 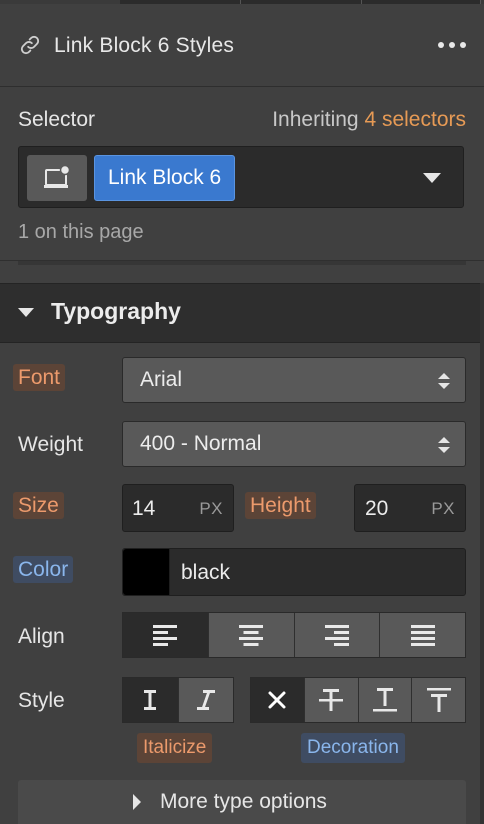 What do you see at coordinates (240, 313) in the screenshot?
I see `typography-section-header: Typography` at bounding box center [240, 313].